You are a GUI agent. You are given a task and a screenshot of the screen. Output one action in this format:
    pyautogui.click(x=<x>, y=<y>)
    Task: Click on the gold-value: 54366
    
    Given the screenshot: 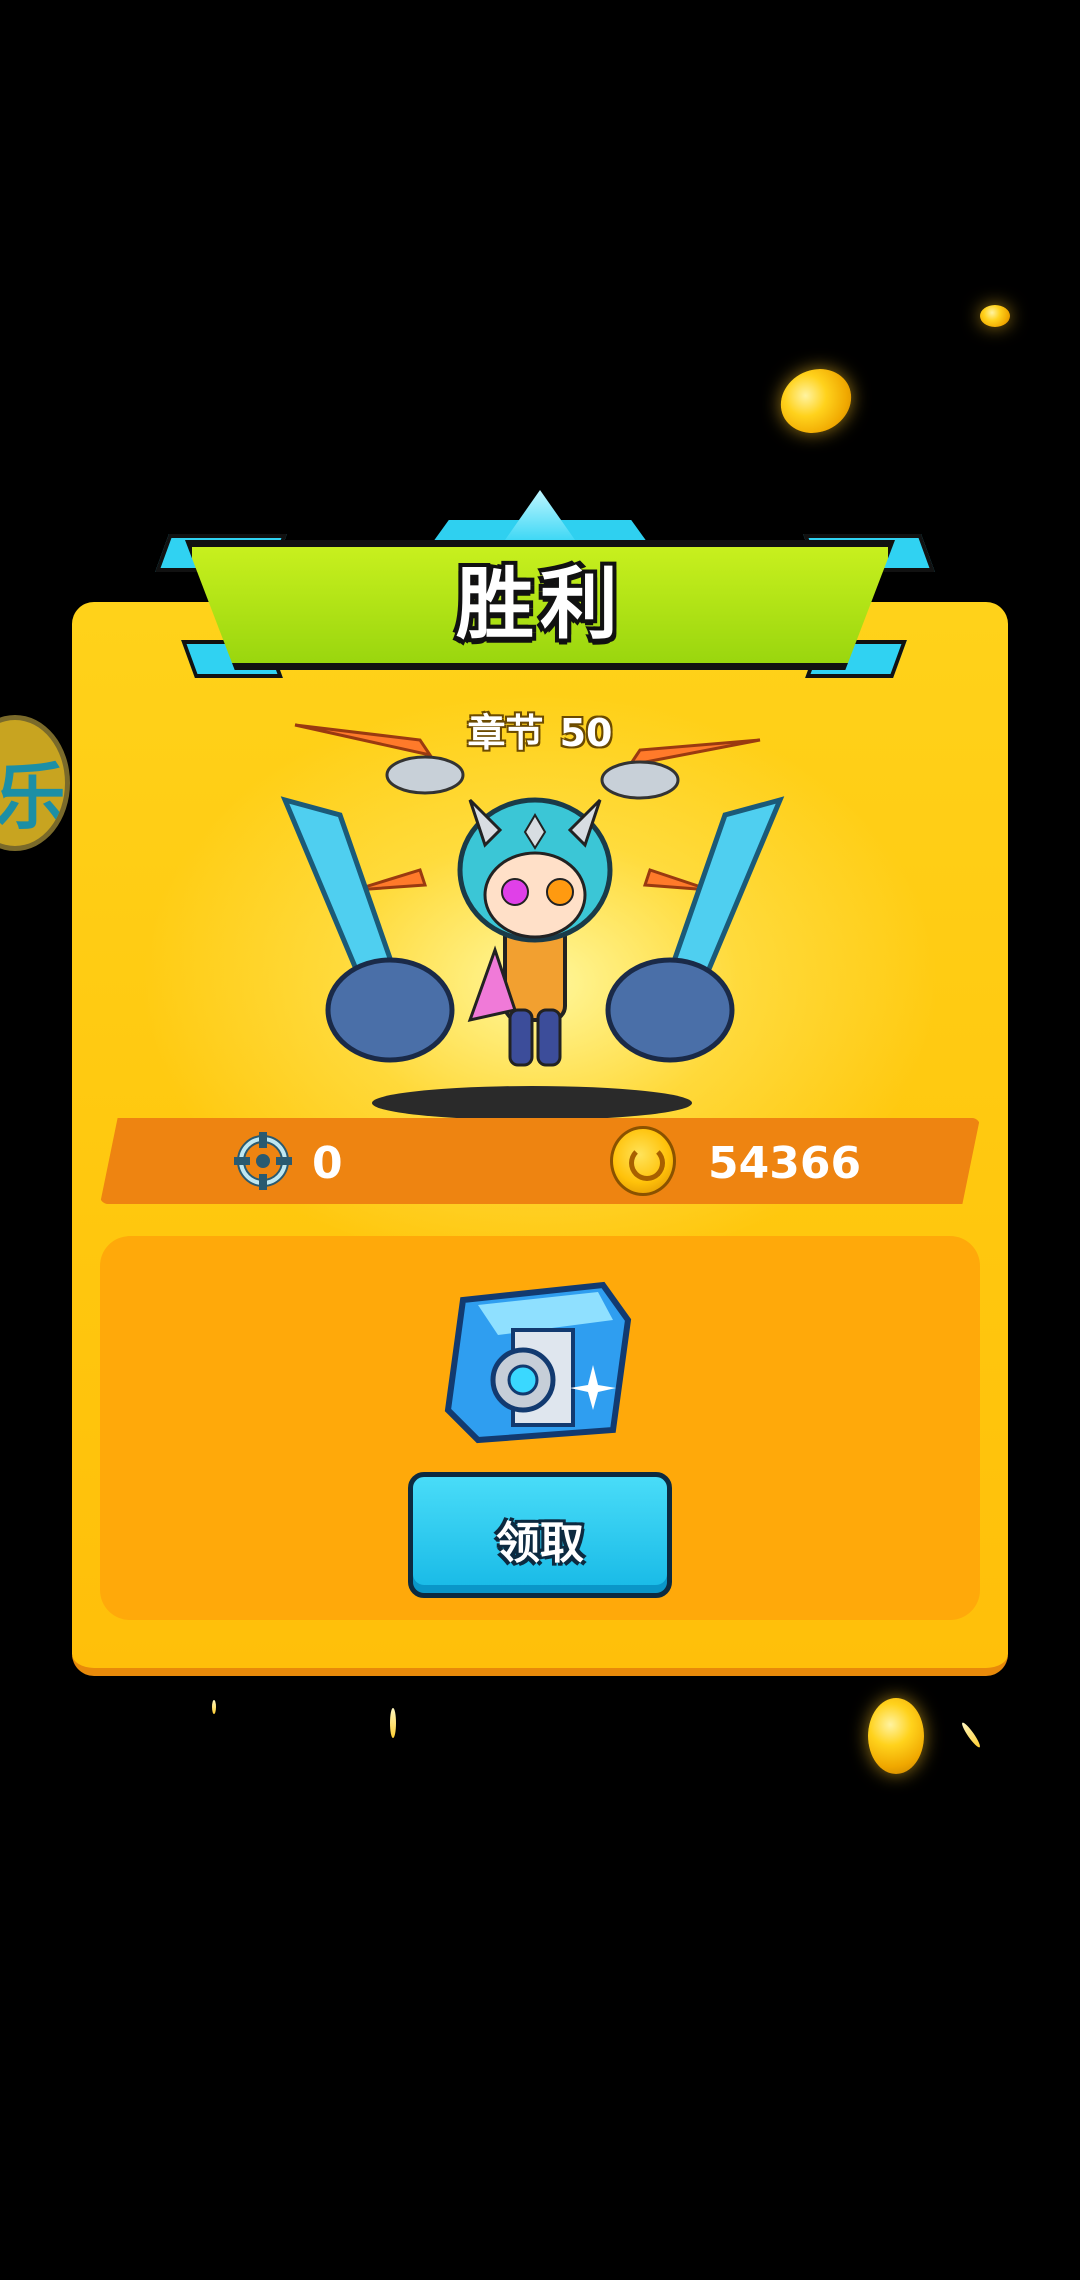 What is the action you would take?
    pyautogui.click(x=785, y=1163)
    